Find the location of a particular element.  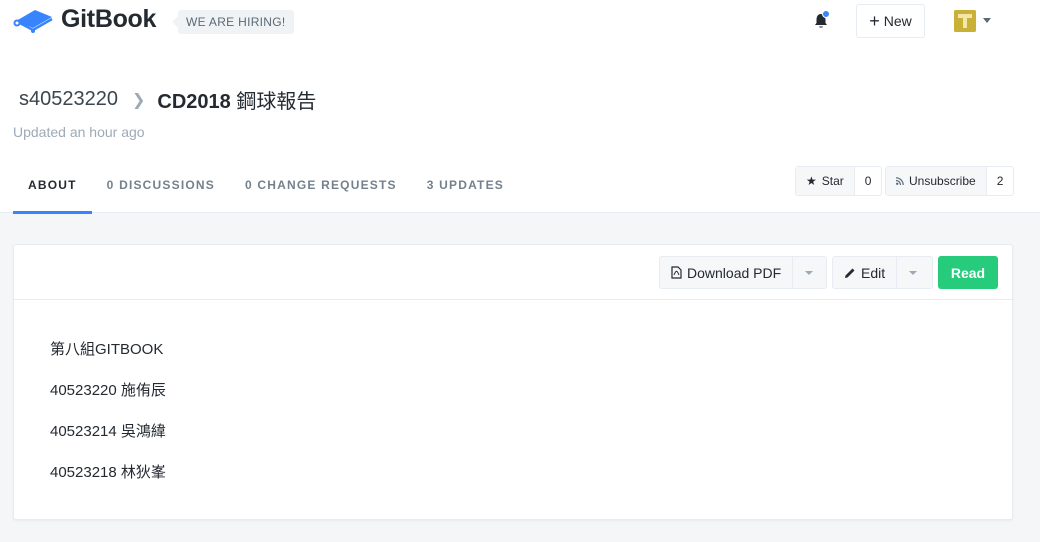

star-label: Star is located at coordinates (832, 181).